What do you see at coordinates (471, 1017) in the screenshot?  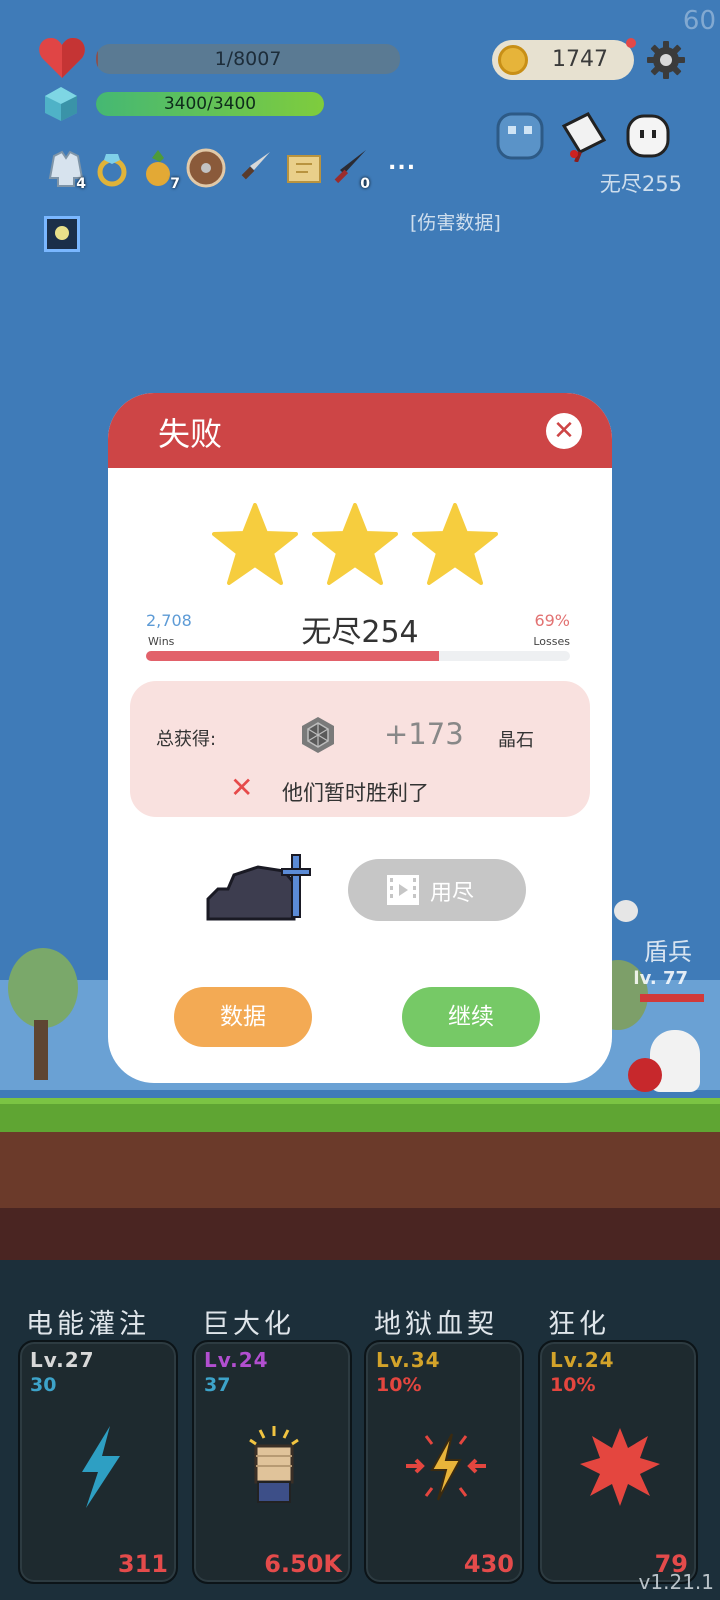 I see `continue-button: 继续` at bounding box center [471, 1017].